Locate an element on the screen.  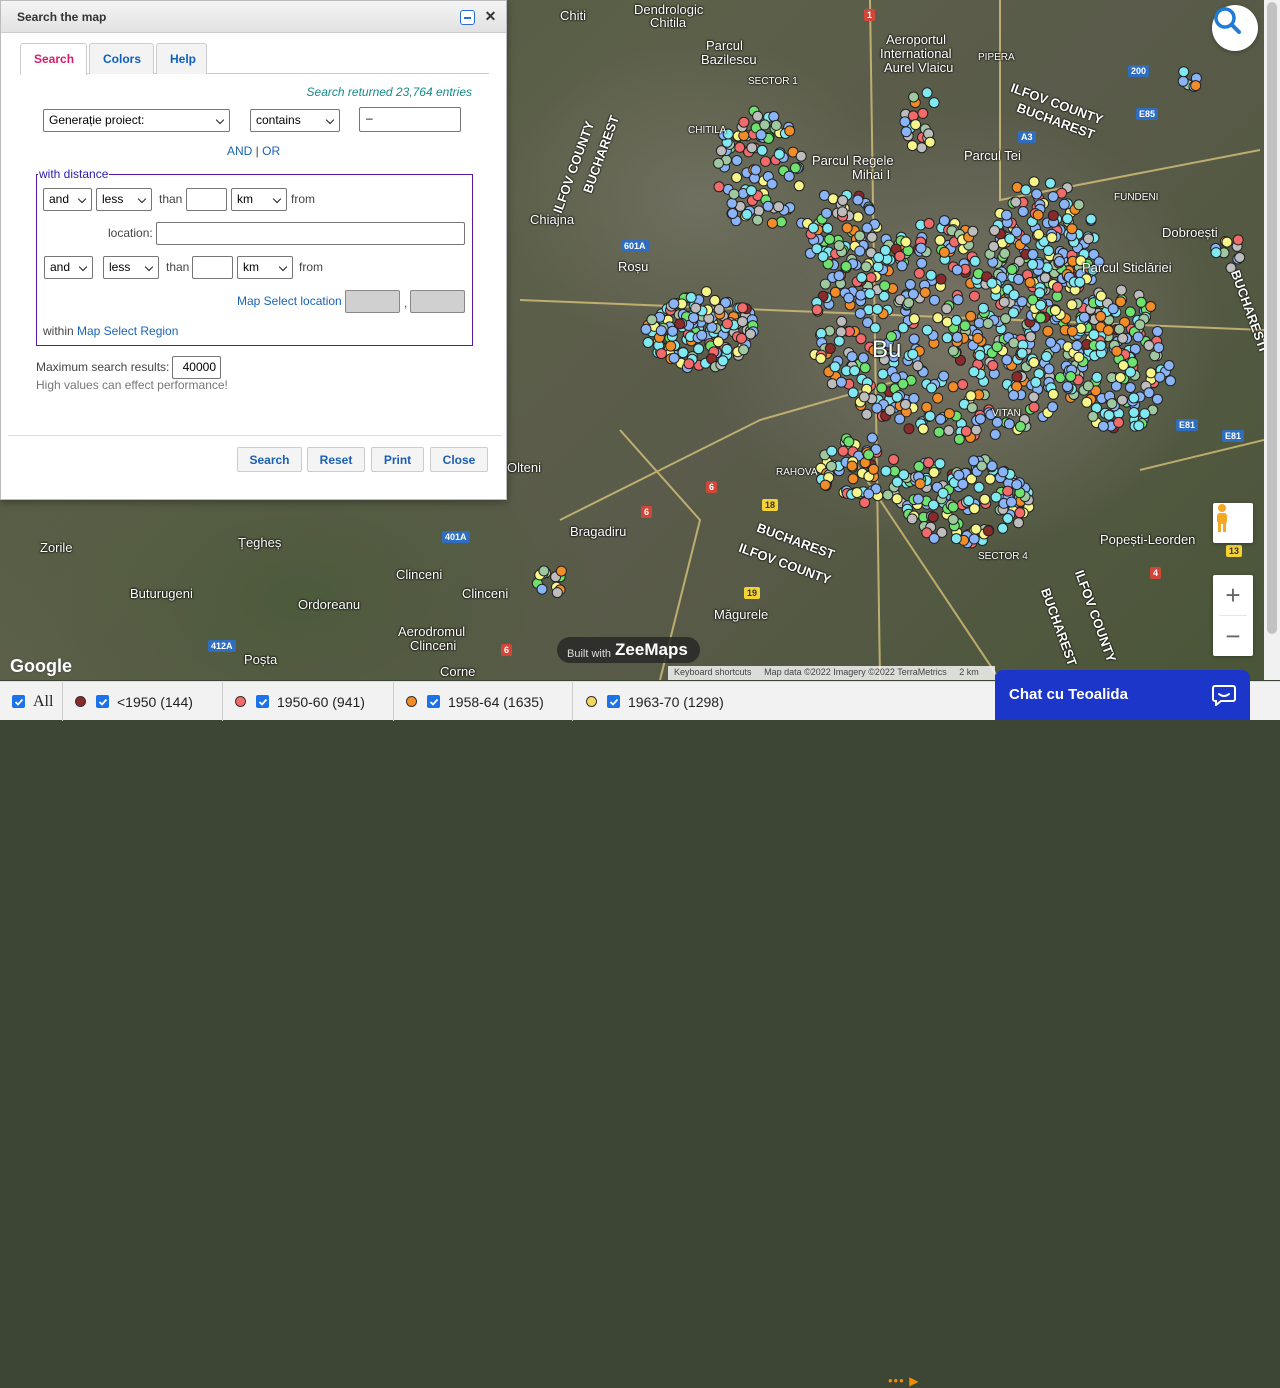
chat-widget: Chat cu Teoalida is located at coordinates (1122, 695).